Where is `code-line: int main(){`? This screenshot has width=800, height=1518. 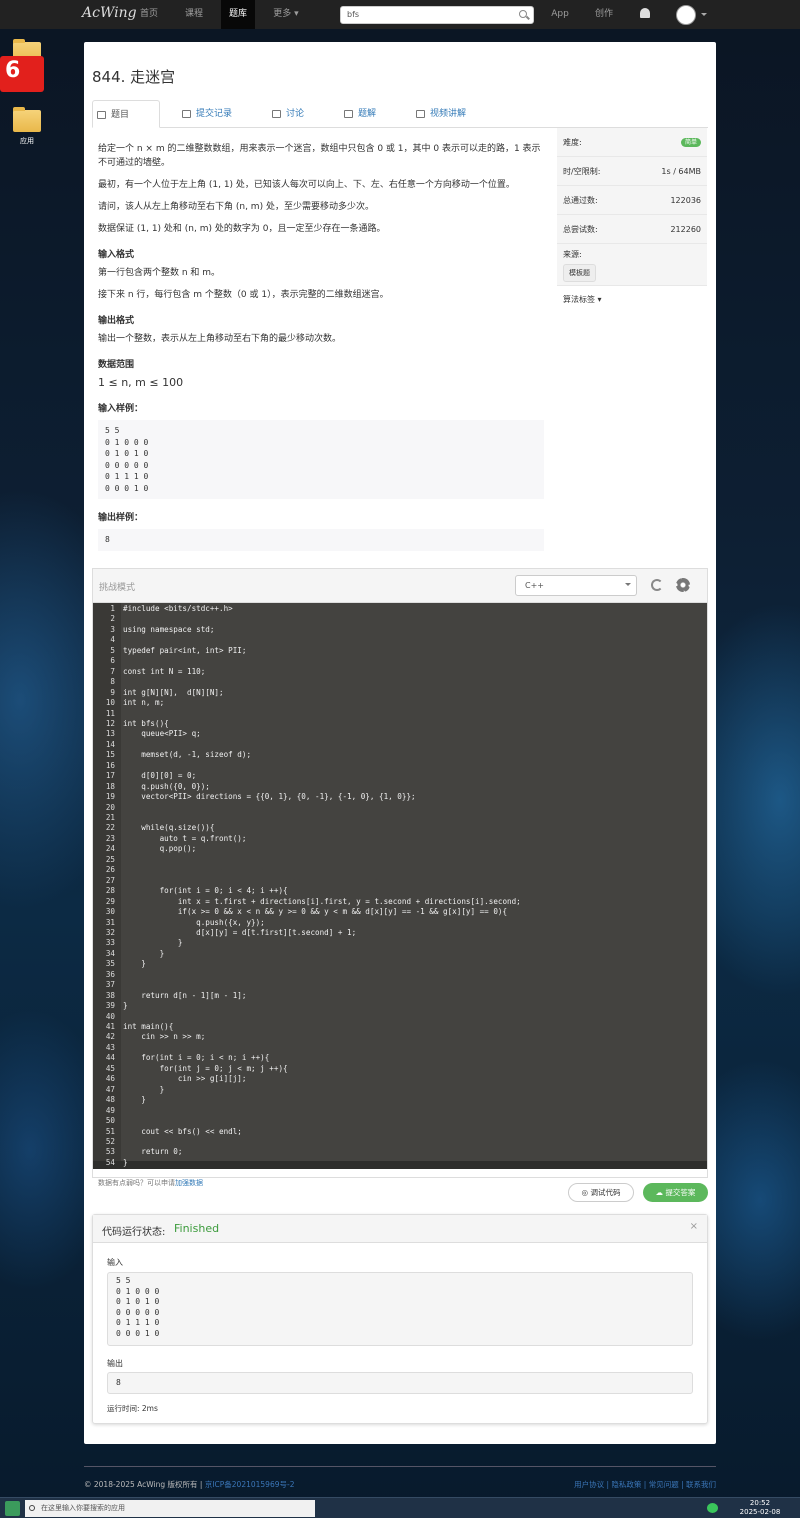 code-line: int main(){ is located at coordinates (148, 1026).